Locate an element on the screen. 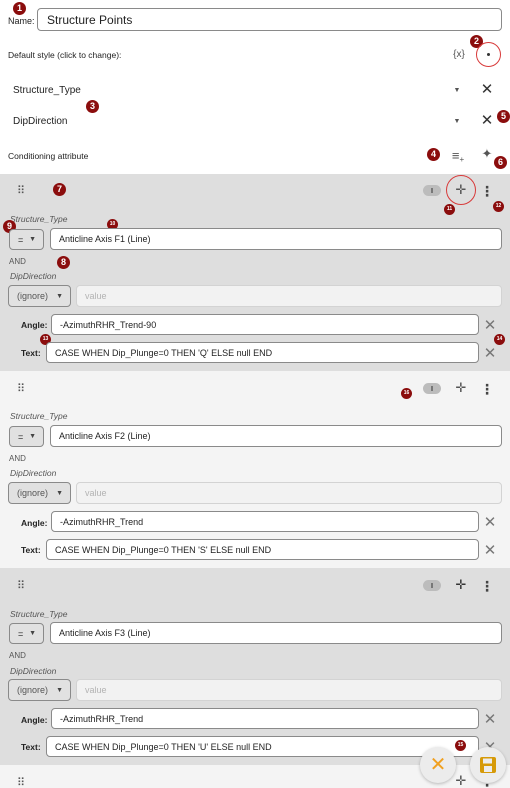 The image size is (510, 788). attribute-row-structure-type: Structure_Type is located at coordinates (47, 90).